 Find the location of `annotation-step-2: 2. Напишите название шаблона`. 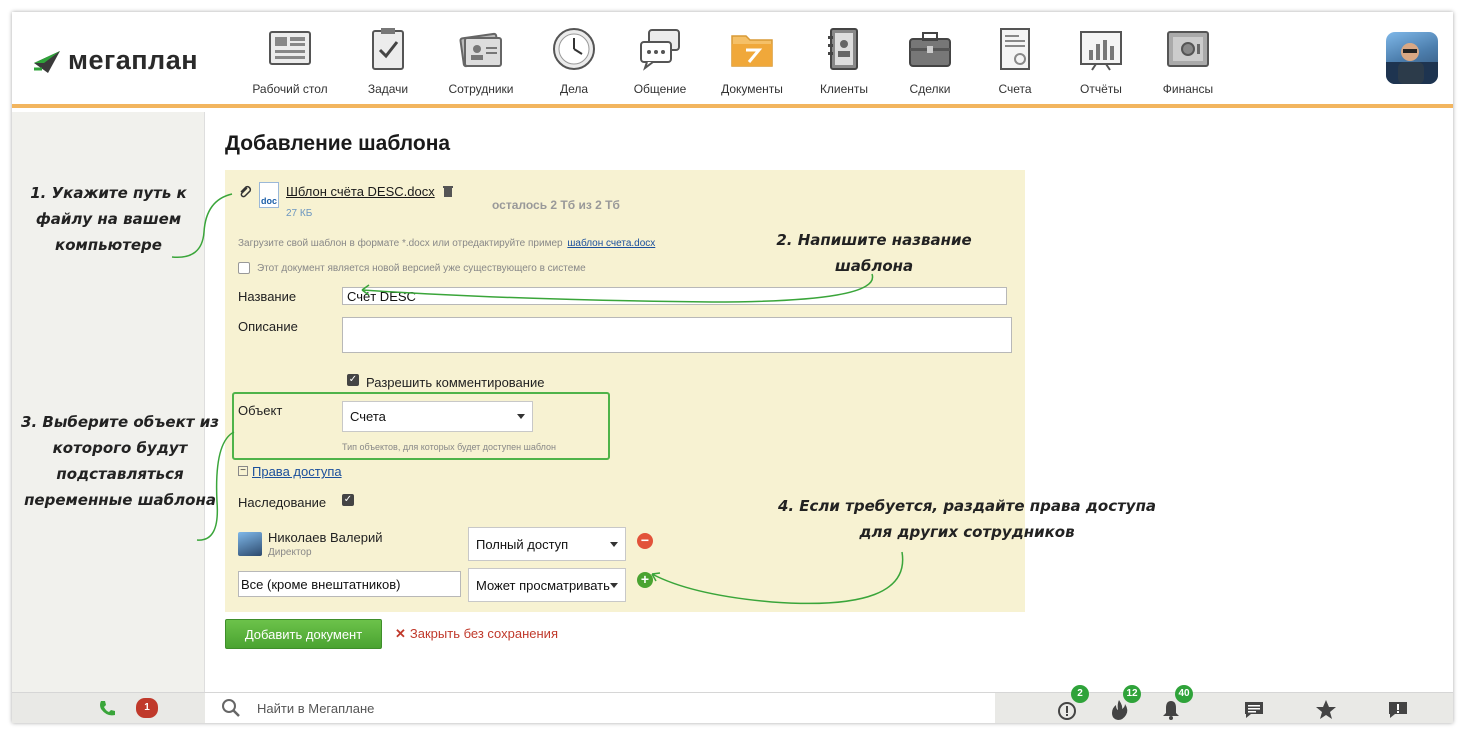

annotation-step-2: 2. Напишите название шаблона is located at coordinates (874, 253).